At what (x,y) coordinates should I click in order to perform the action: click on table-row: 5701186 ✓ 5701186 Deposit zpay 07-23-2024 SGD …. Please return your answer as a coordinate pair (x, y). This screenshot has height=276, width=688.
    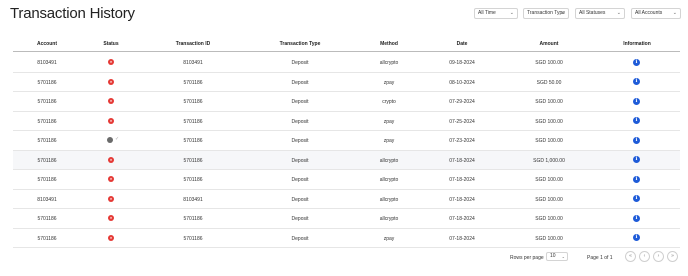
    Looking at the image, I should click on (346, 141).